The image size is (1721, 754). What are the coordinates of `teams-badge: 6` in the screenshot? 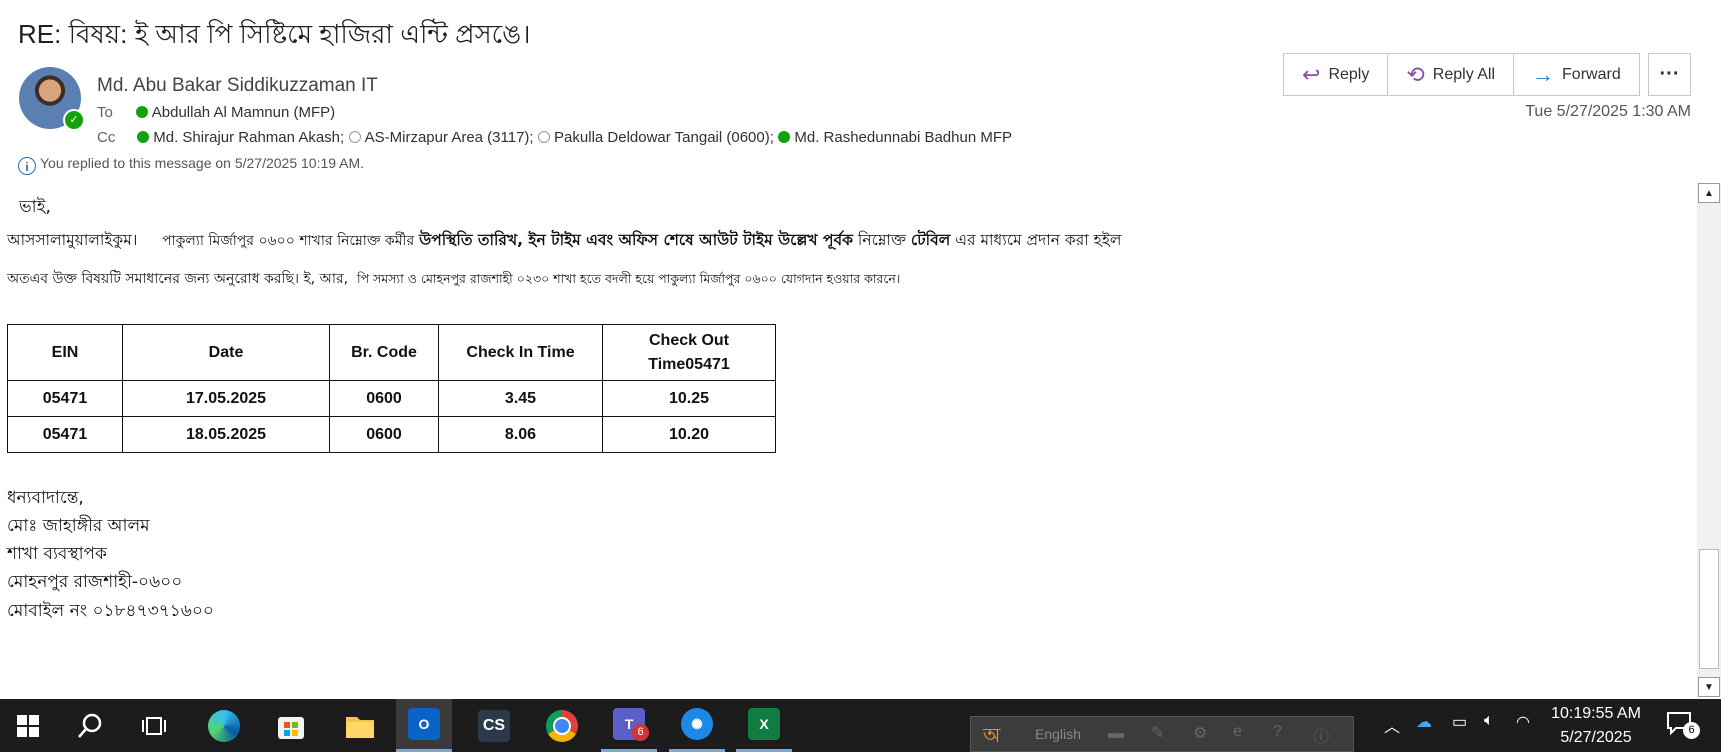 It's located at (640, 732).